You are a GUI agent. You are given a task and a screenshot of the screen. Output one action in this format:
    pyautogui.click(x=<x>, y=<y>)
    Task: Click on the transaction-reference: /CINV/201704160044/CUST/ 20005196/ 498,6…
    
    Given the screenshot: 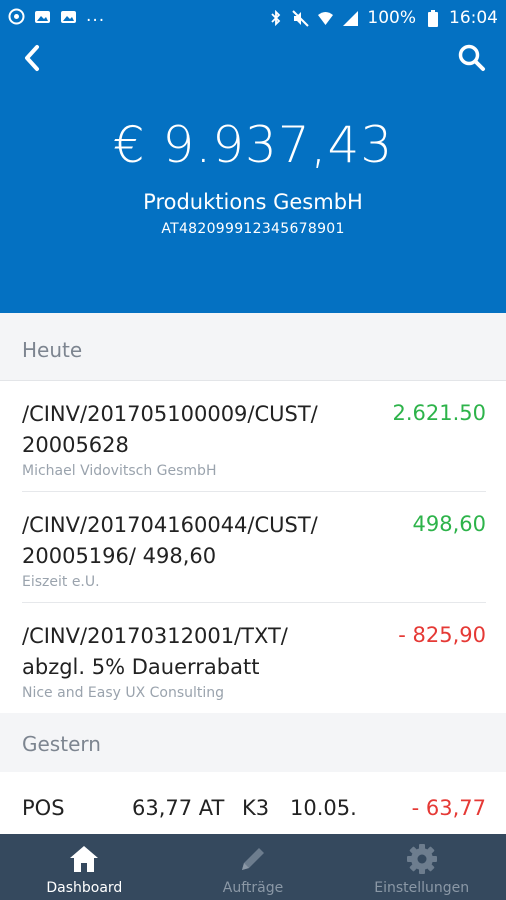 What is the action you would take?
    pyautogui.click(x=170, y=540)
    